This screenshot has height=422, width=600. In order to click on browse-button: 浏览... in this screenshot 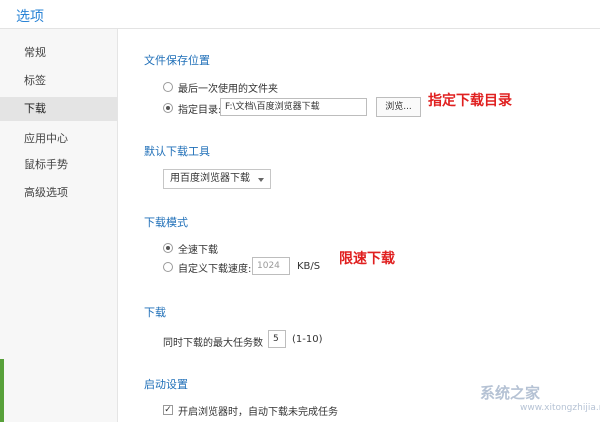, I will do `click(398, 107)`.